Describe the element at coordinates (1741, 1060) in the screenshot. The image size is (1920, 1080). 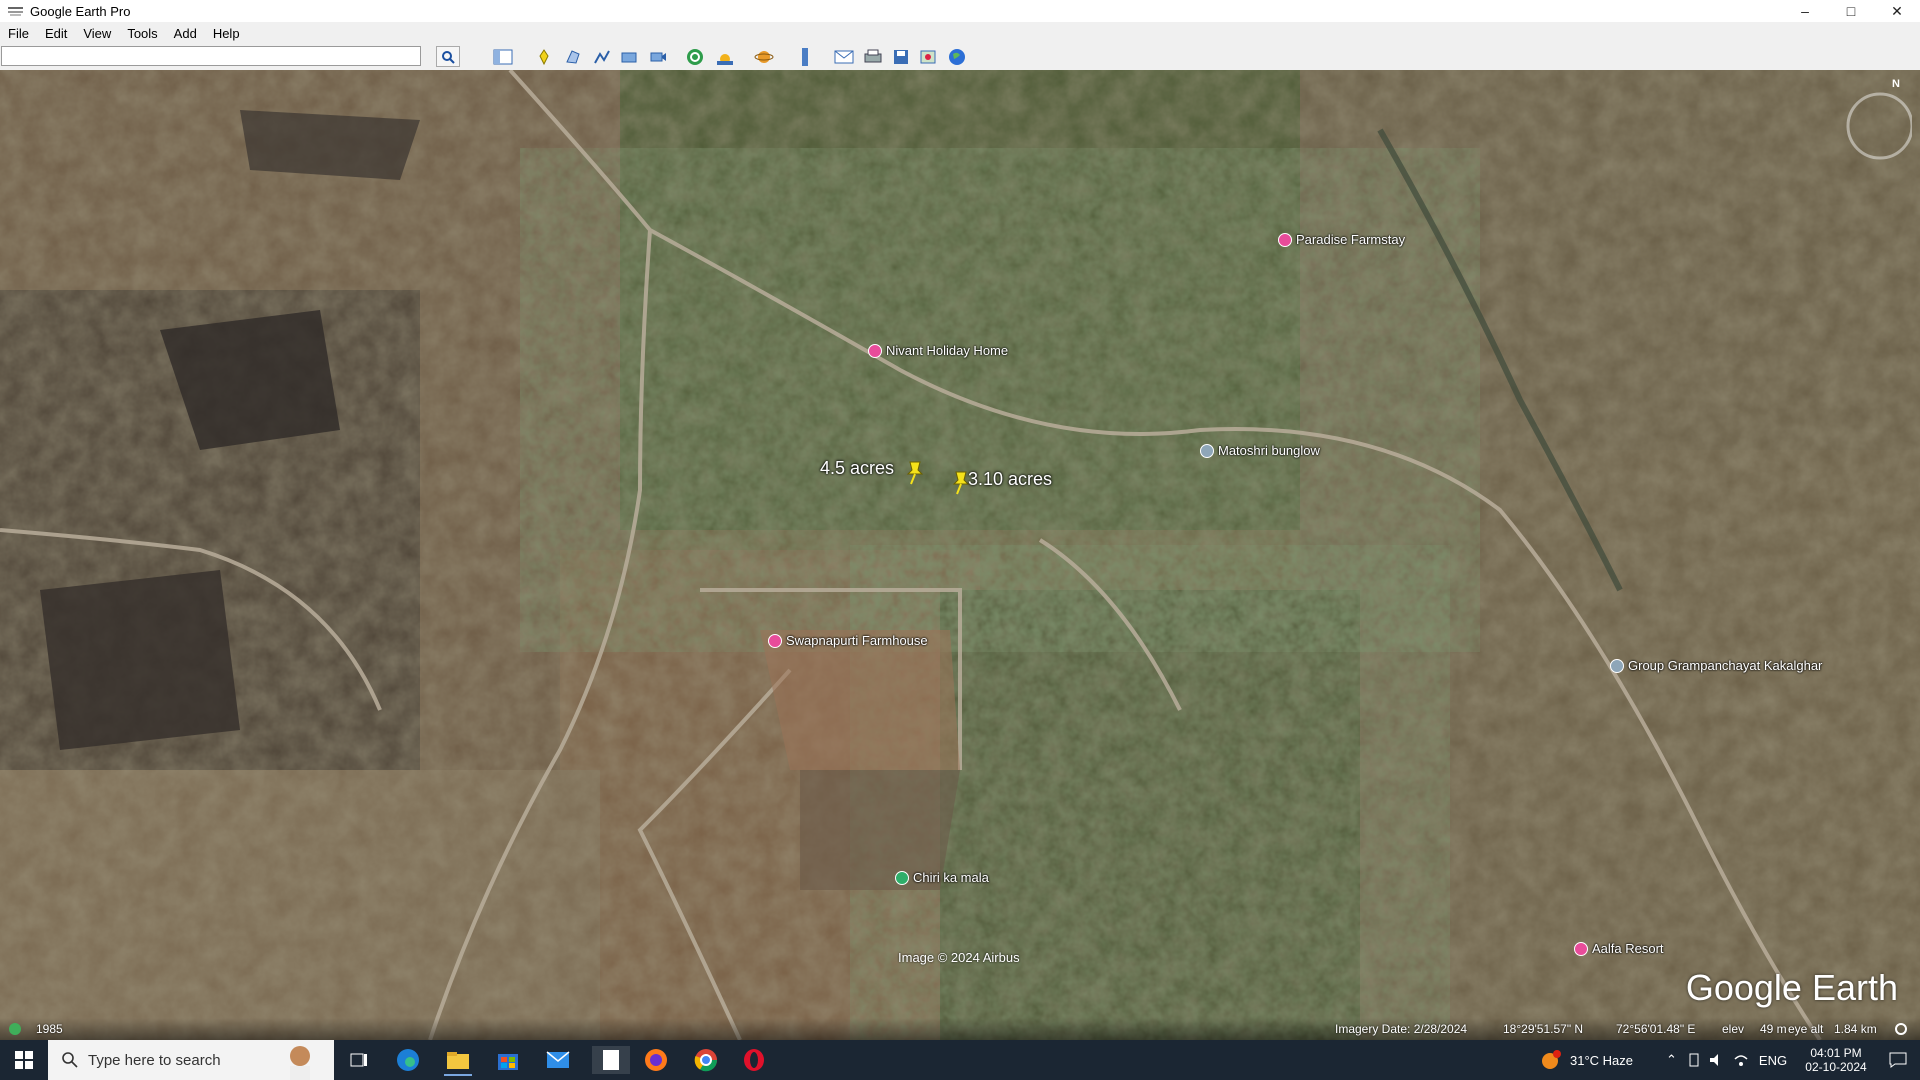
I see `wifi-icon` at that location.